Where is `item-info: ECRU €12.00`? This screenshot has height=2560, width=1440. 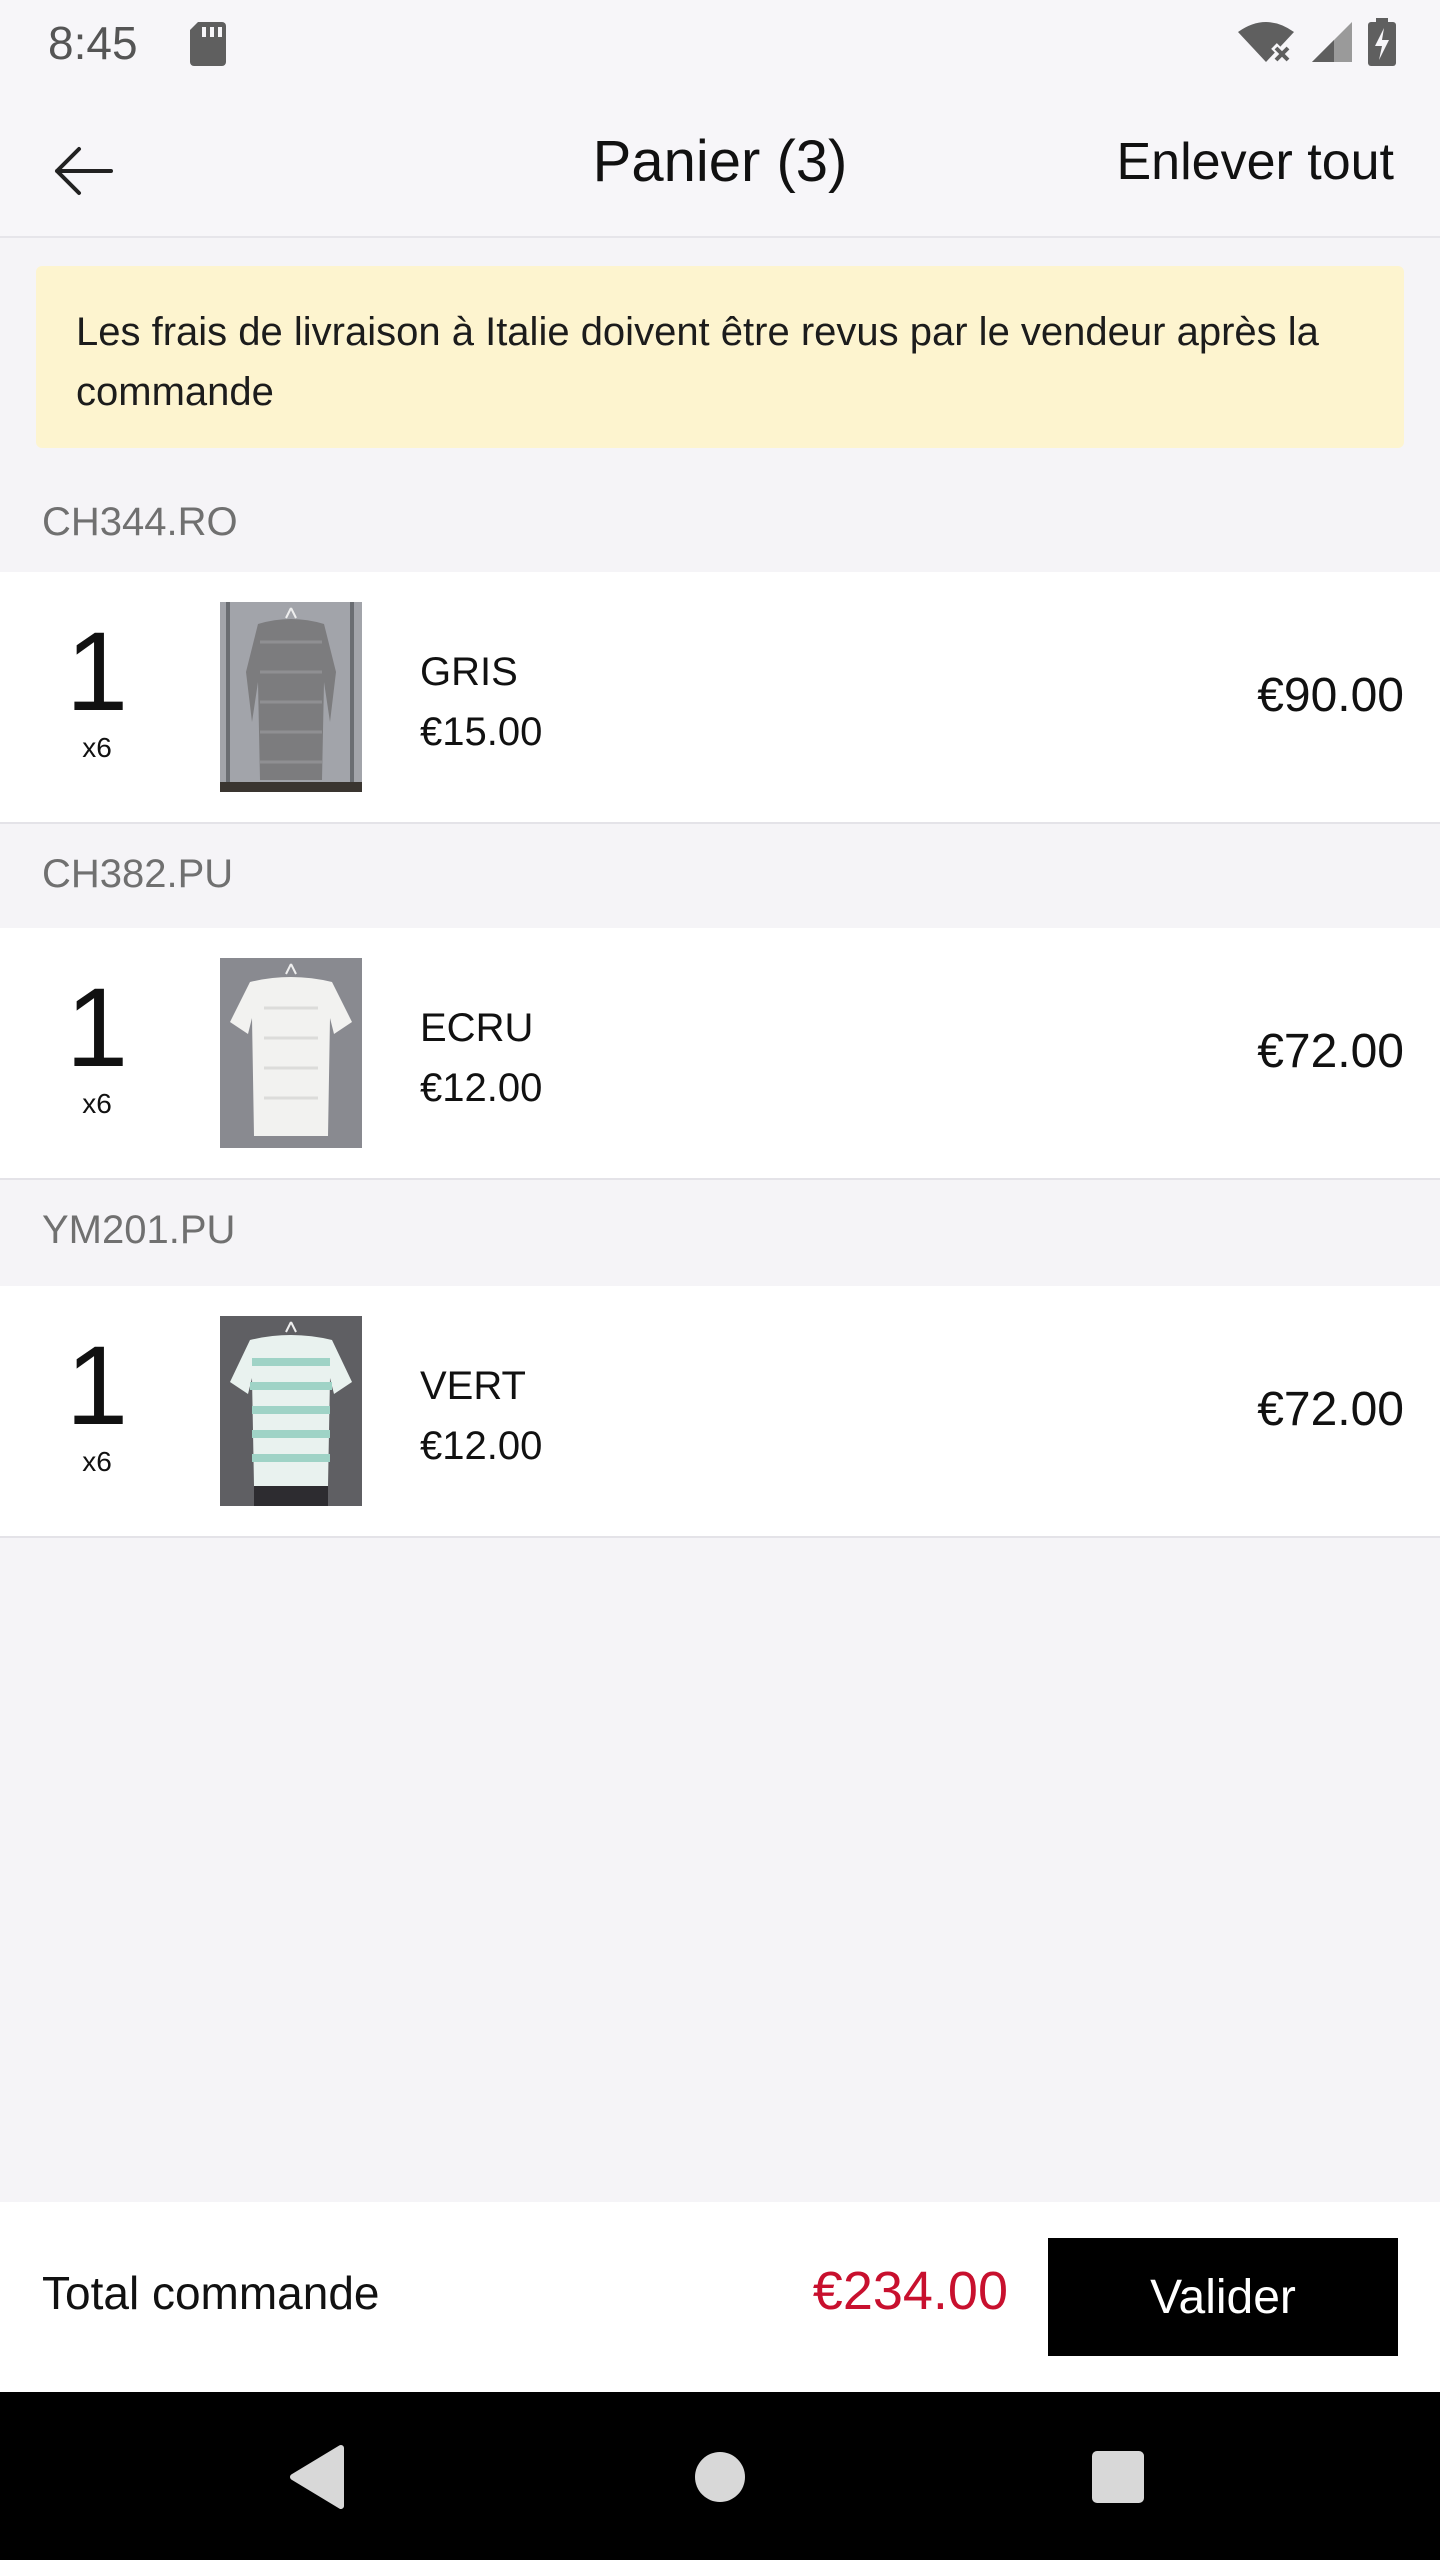
item-info: ECRU €12.00 is located at coordinates (481, 1058).